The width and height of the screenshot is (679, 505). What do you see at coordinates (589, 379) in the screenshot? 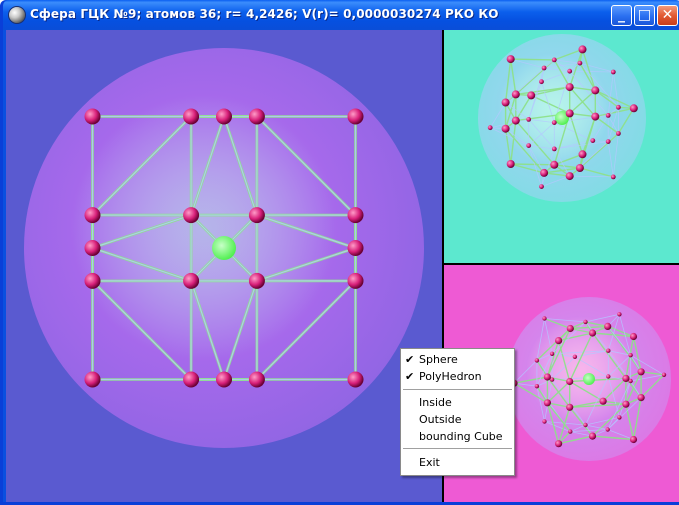
I see `center-atom` at bounding box center [589, 379].